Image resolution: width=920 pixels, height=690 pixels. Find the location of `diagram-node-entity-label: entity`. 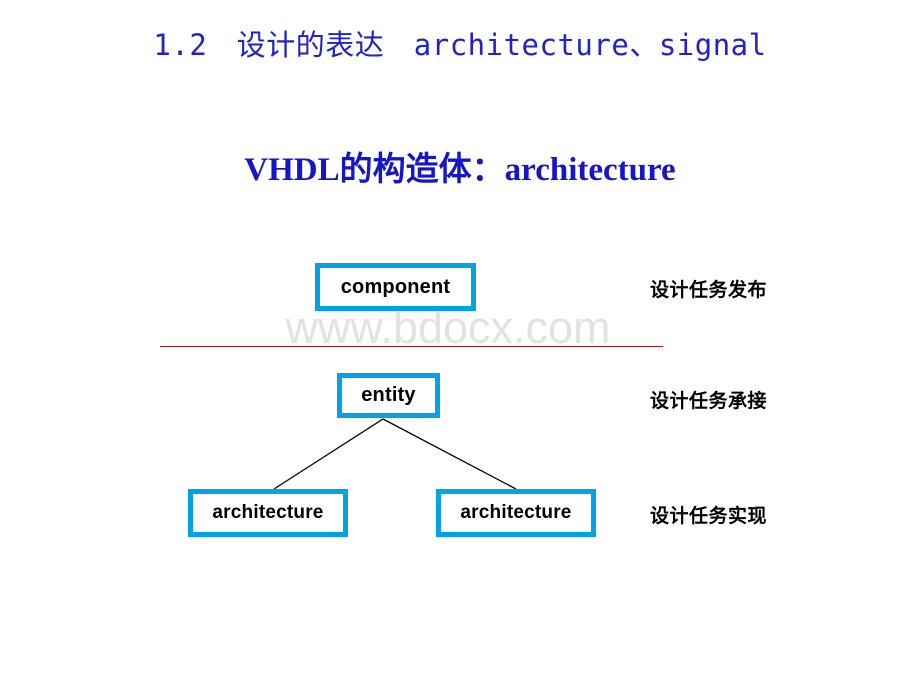

diagram-node-entity-label: entity is located at coordinates (388, 395).